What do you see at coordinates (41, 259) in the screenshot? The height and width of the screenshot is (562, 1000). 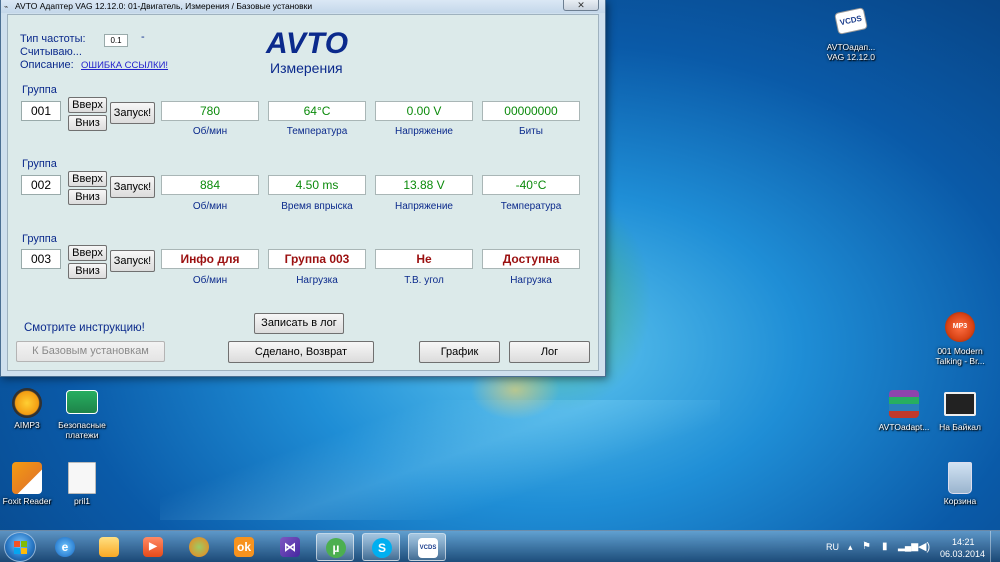 I see `group-number-input: 003` at bounding box center [41, 259].